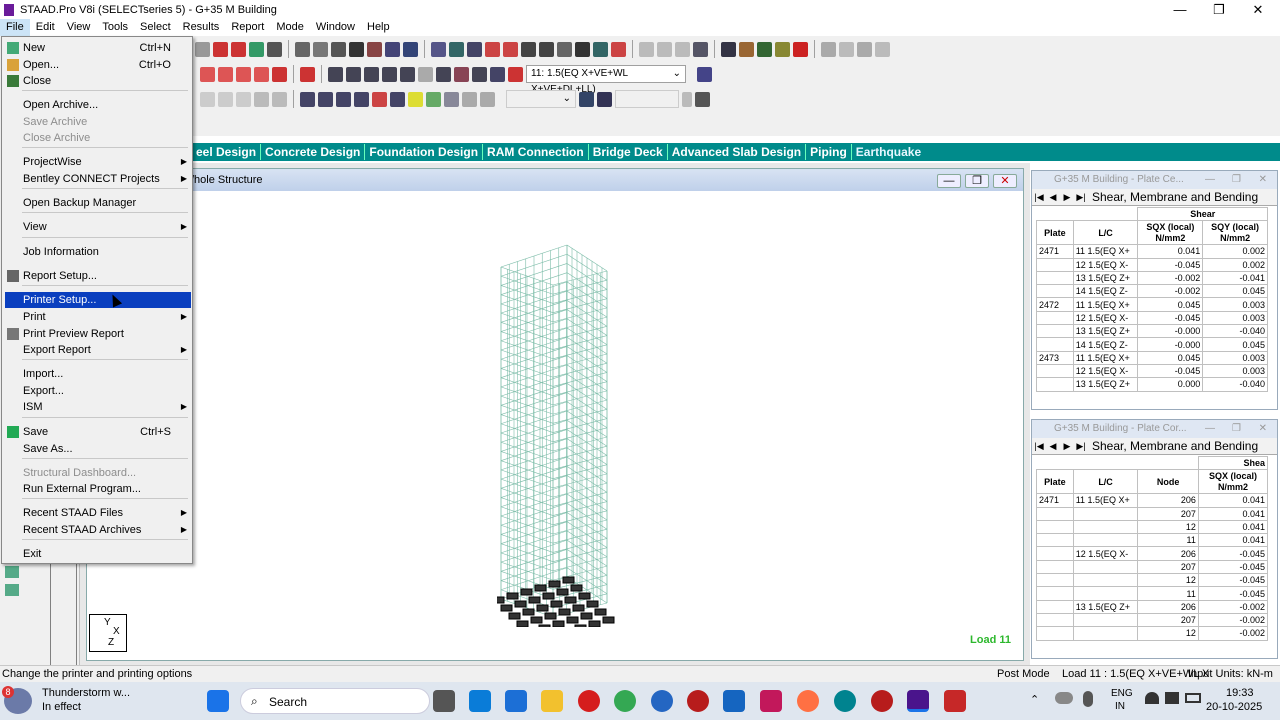  Describe the element at coordinates (389, 74) in the screenshot. I see `zoom-out-icon` at that location.